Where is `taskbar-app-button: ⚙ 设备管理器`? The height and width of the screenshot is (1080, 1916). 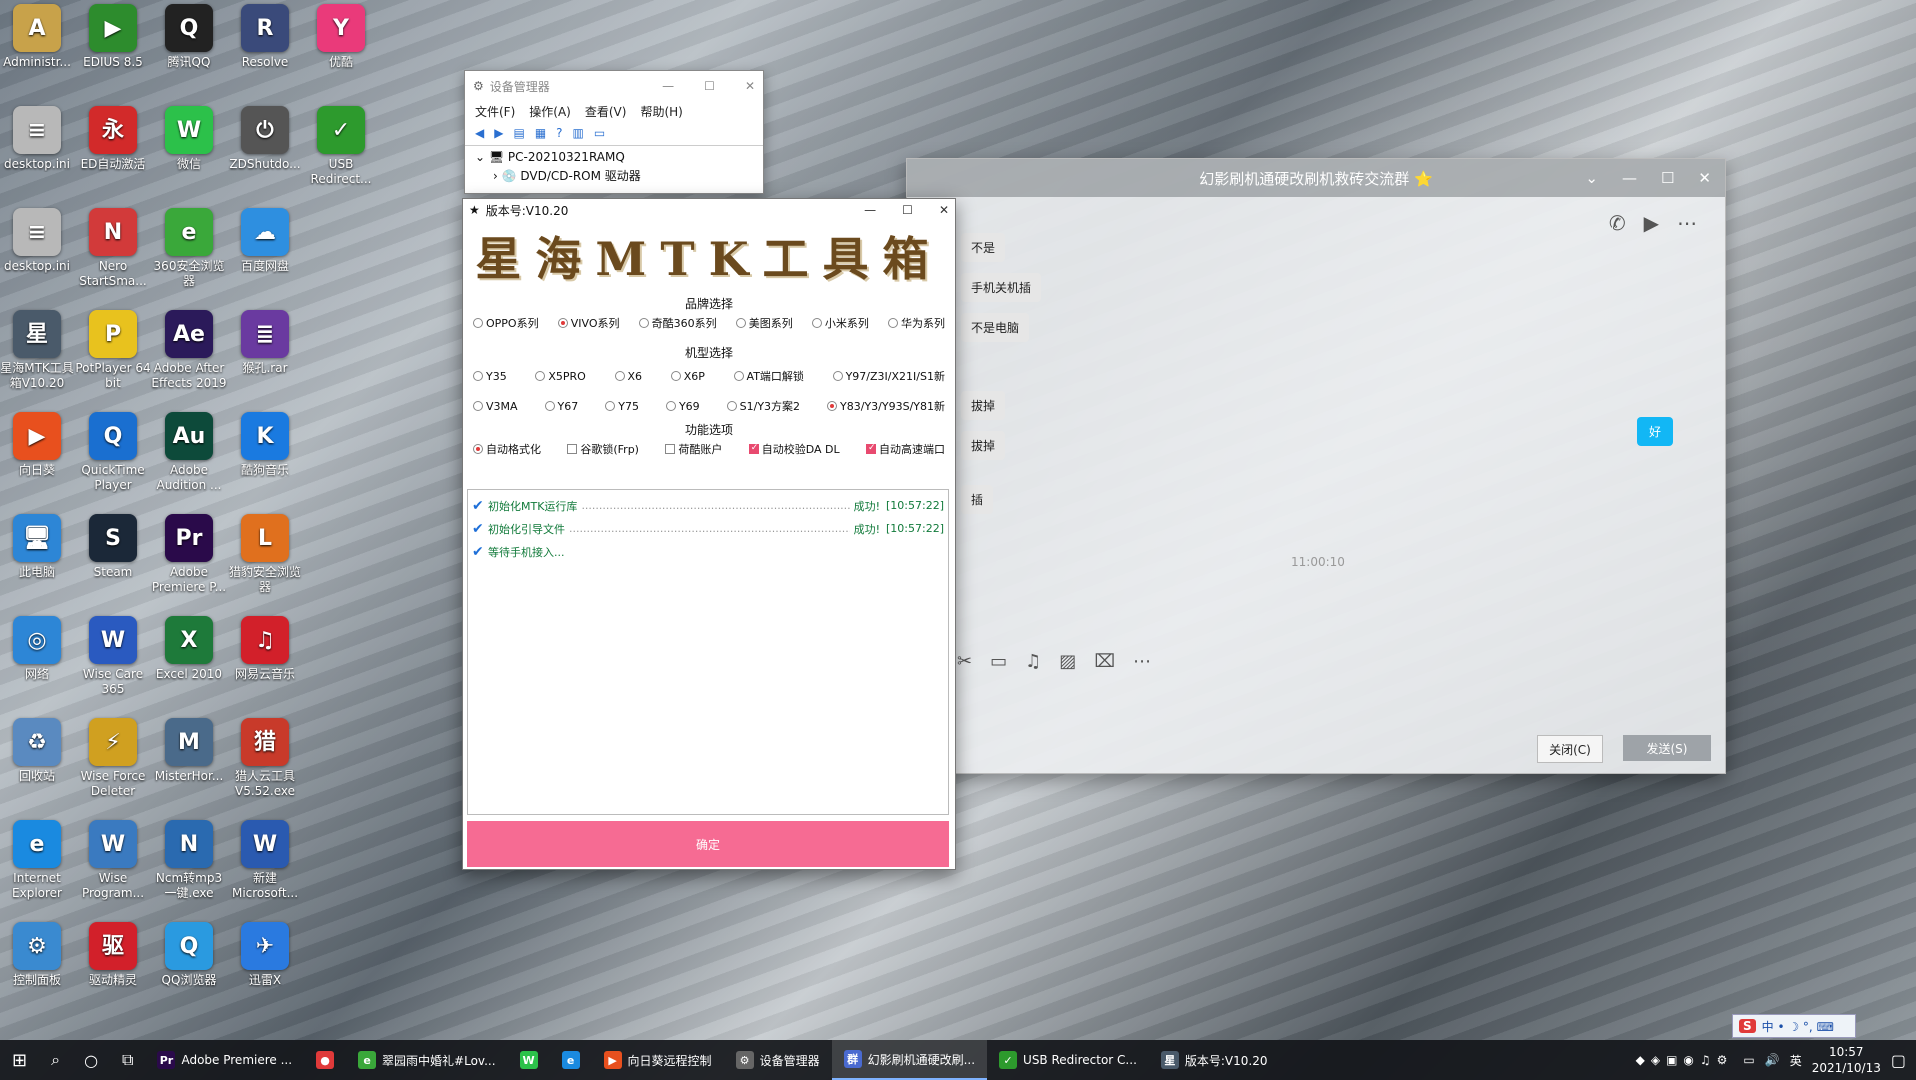 taskbar-app-button: ⚙ 设备管理器 is located at coordinates (778, 1060).